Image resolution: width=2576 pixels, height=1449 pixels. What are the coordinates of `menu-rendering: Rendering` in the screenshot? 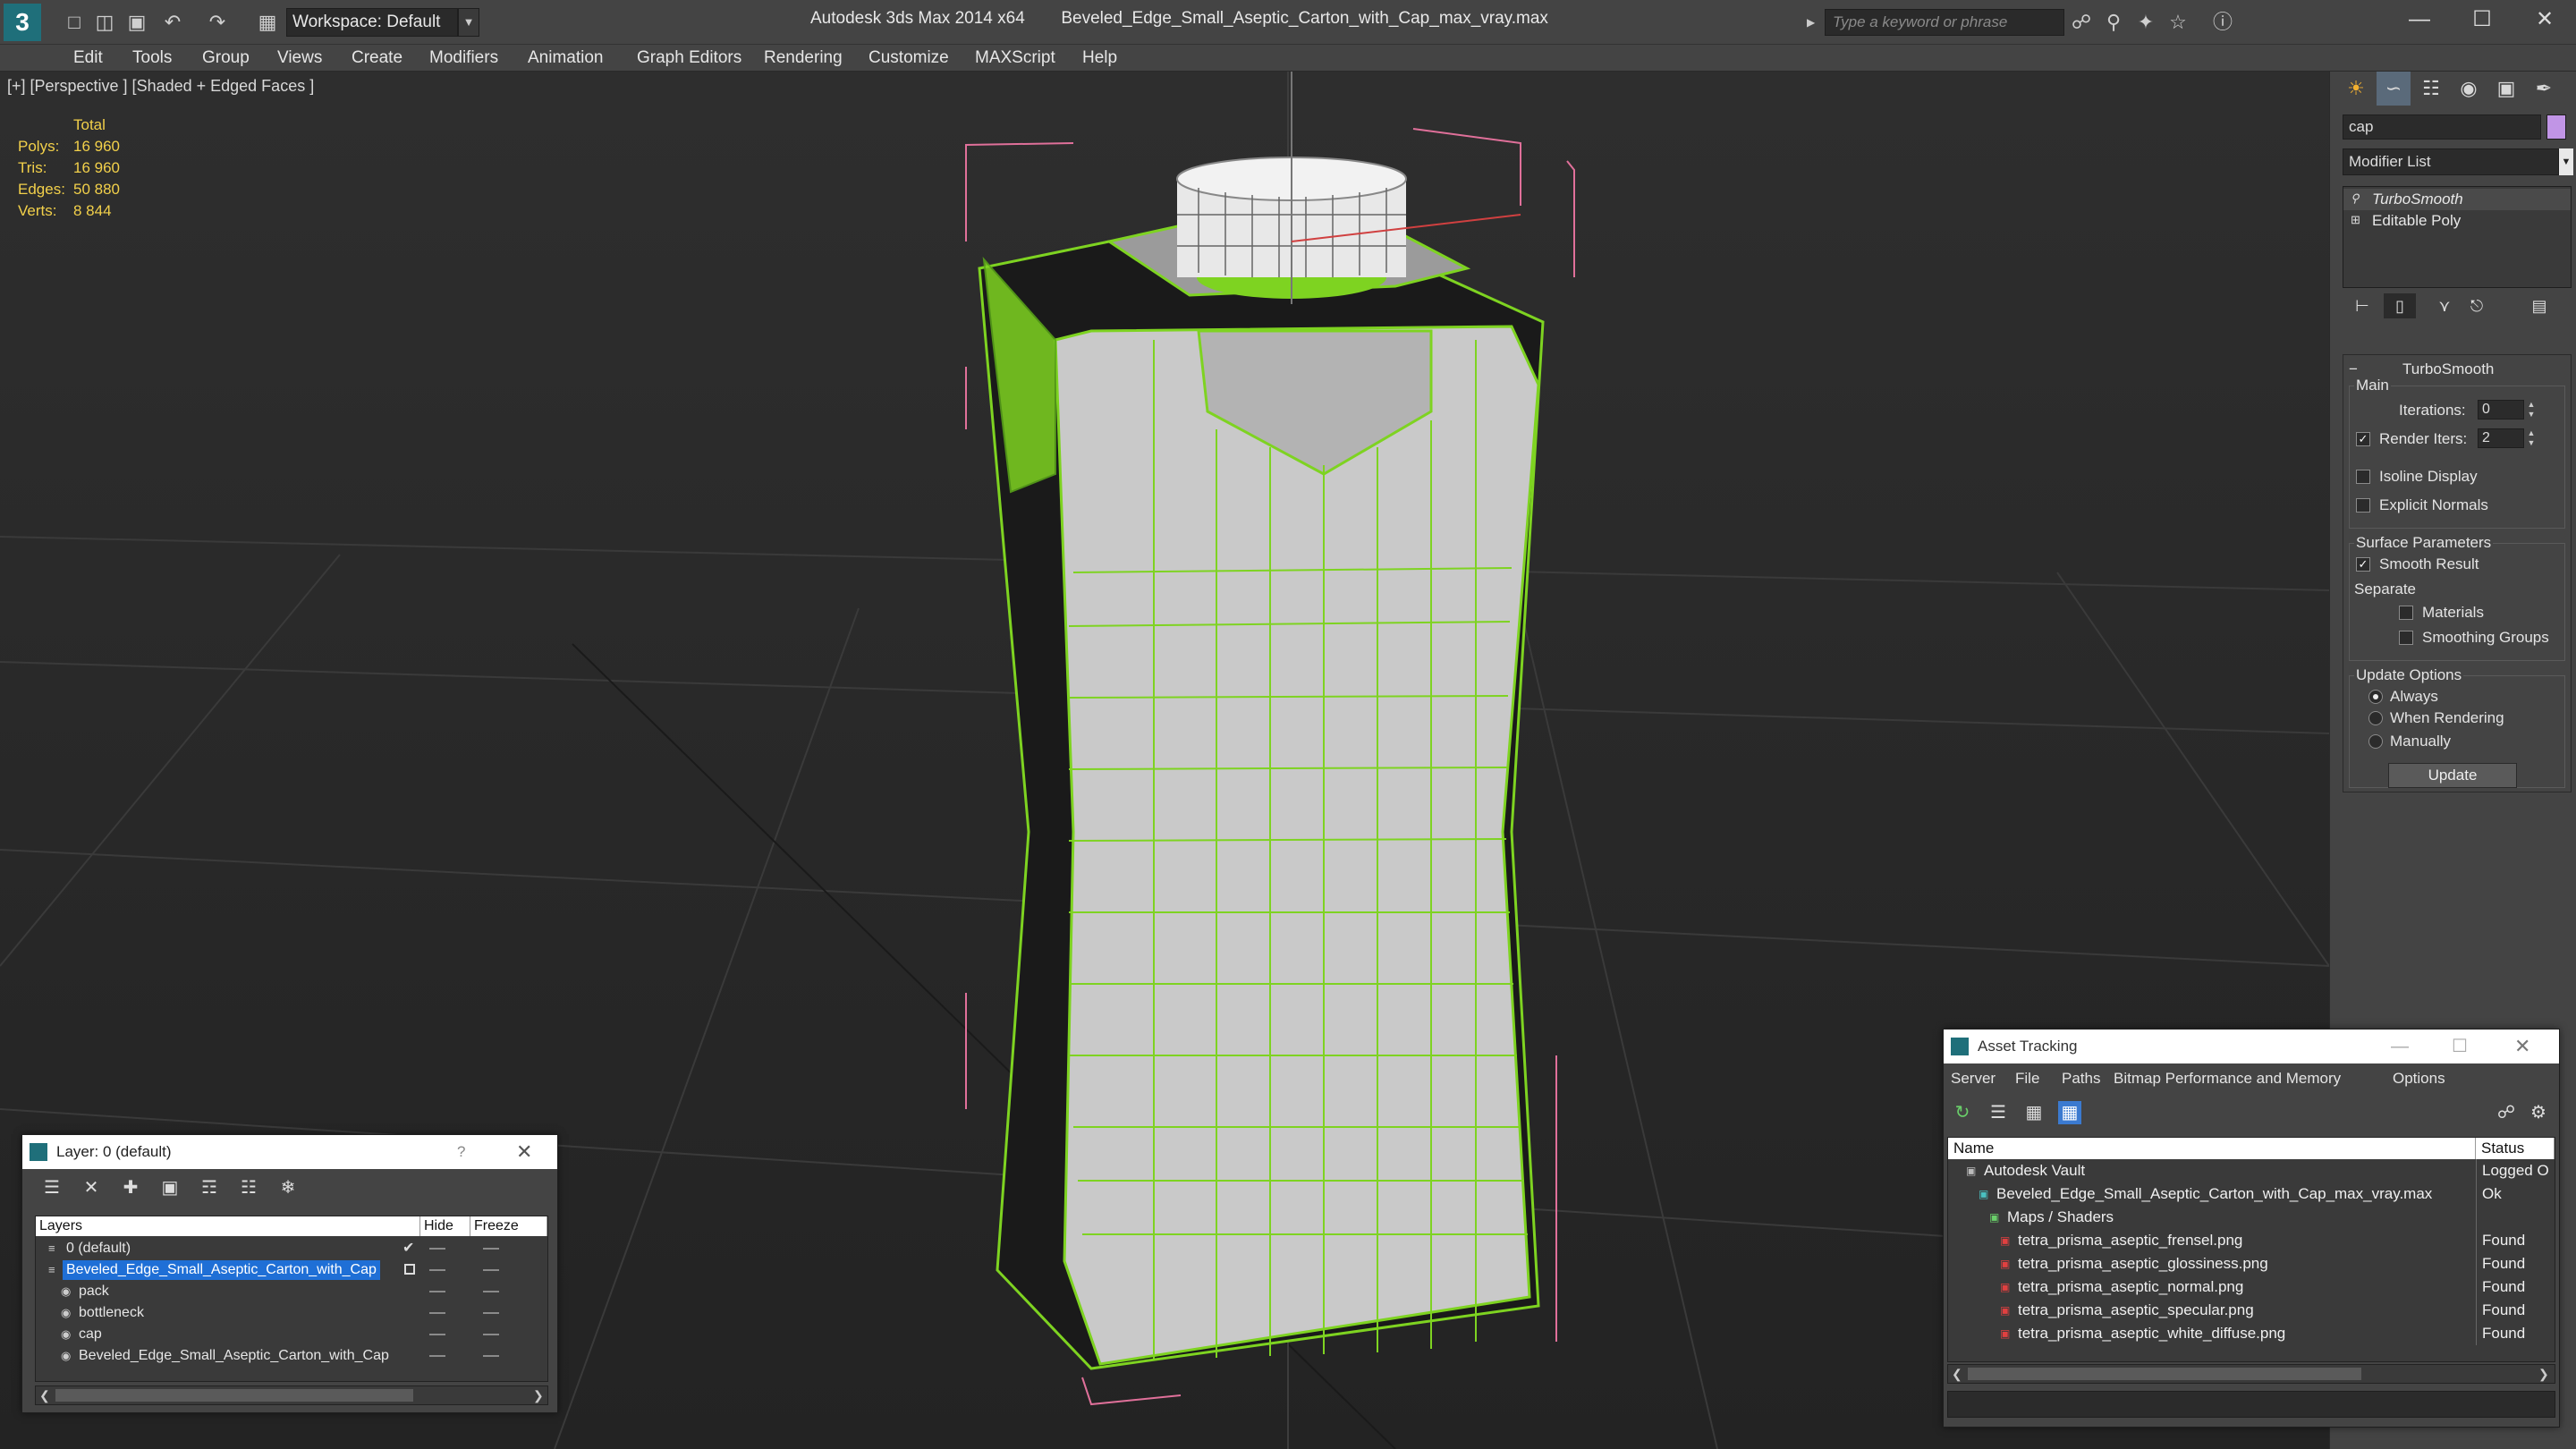 It's located at (803, 58).